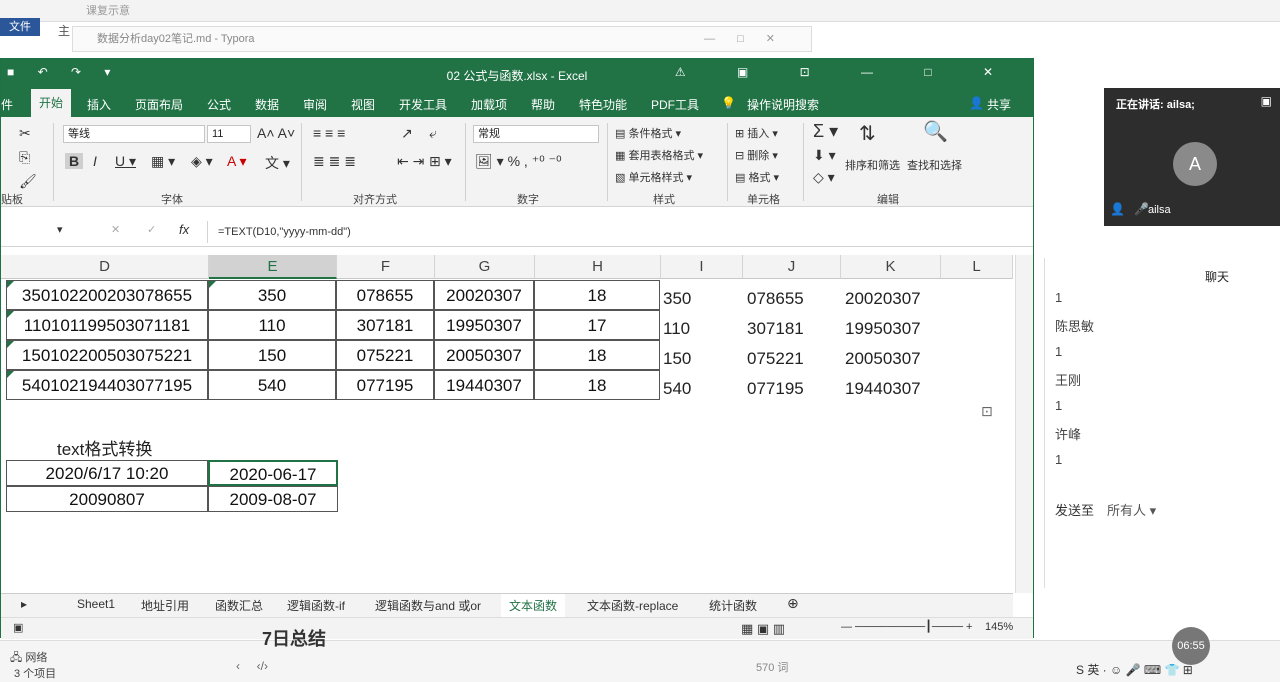  What do you see at coordinates (107, 499) in the screenshot?
I see `cell-src-num: 20090807` at bounding box center [107, 499].